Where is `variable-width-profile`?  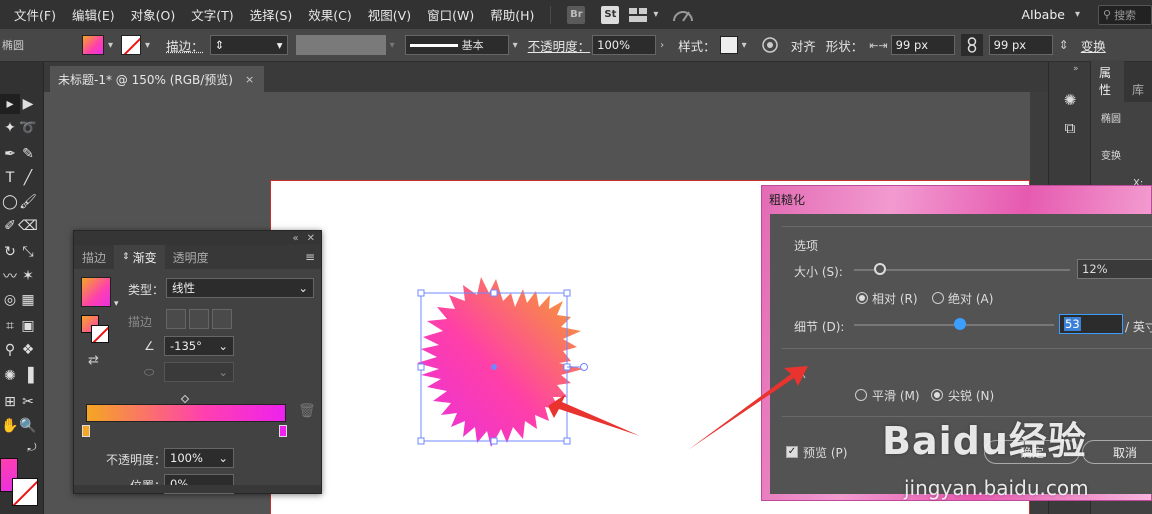 variable-width-profile is located at coordinates (340, 45).